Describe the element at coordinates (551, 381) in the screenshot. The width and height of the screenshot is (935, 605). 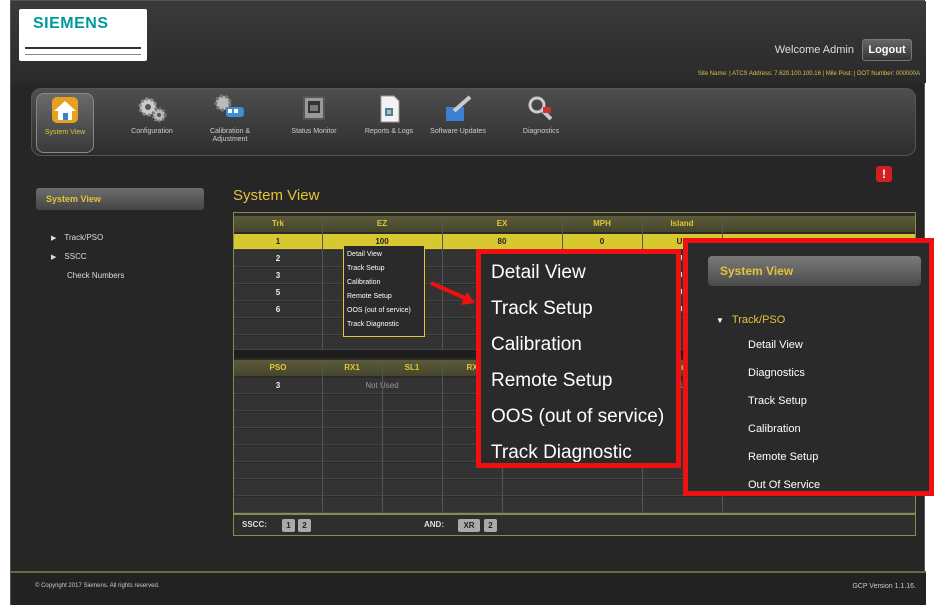
I see `zoom-remote-setup: Remote Setup` at that location.